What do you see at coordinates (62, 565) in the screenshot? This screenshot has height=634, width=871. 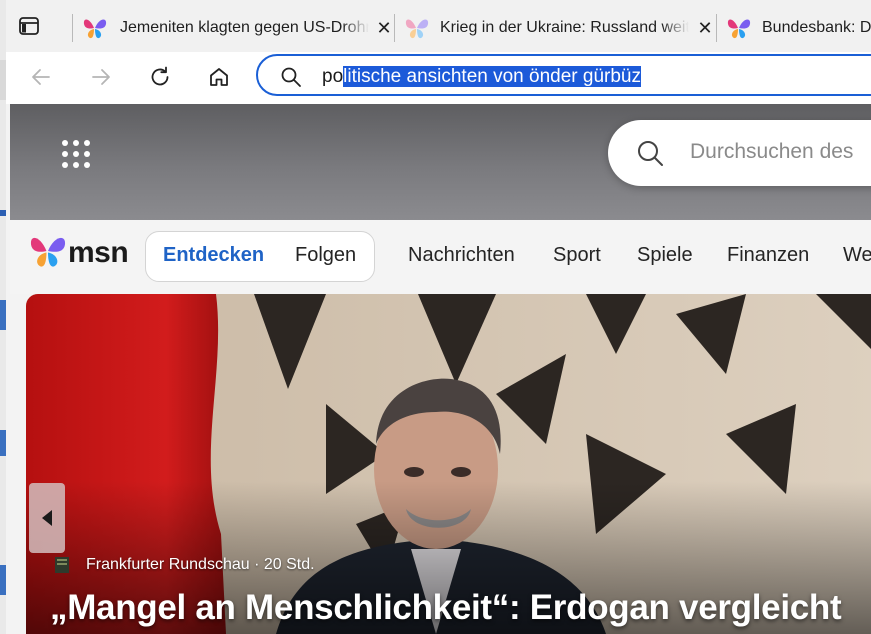 I see `publisher-icon` at bounding box center [62, 565].